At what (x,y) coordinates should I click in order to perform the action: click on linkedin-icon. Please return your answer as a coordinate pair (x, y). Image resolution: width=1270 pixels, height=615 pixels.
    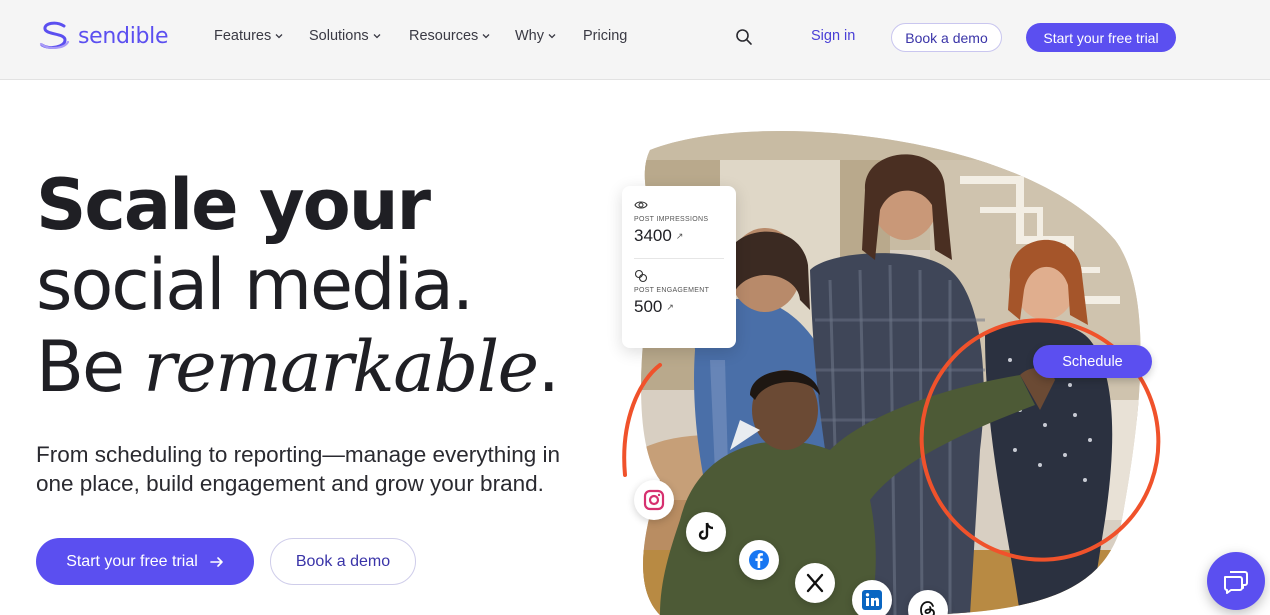
    Looking at the image, I should click on (872, 600).